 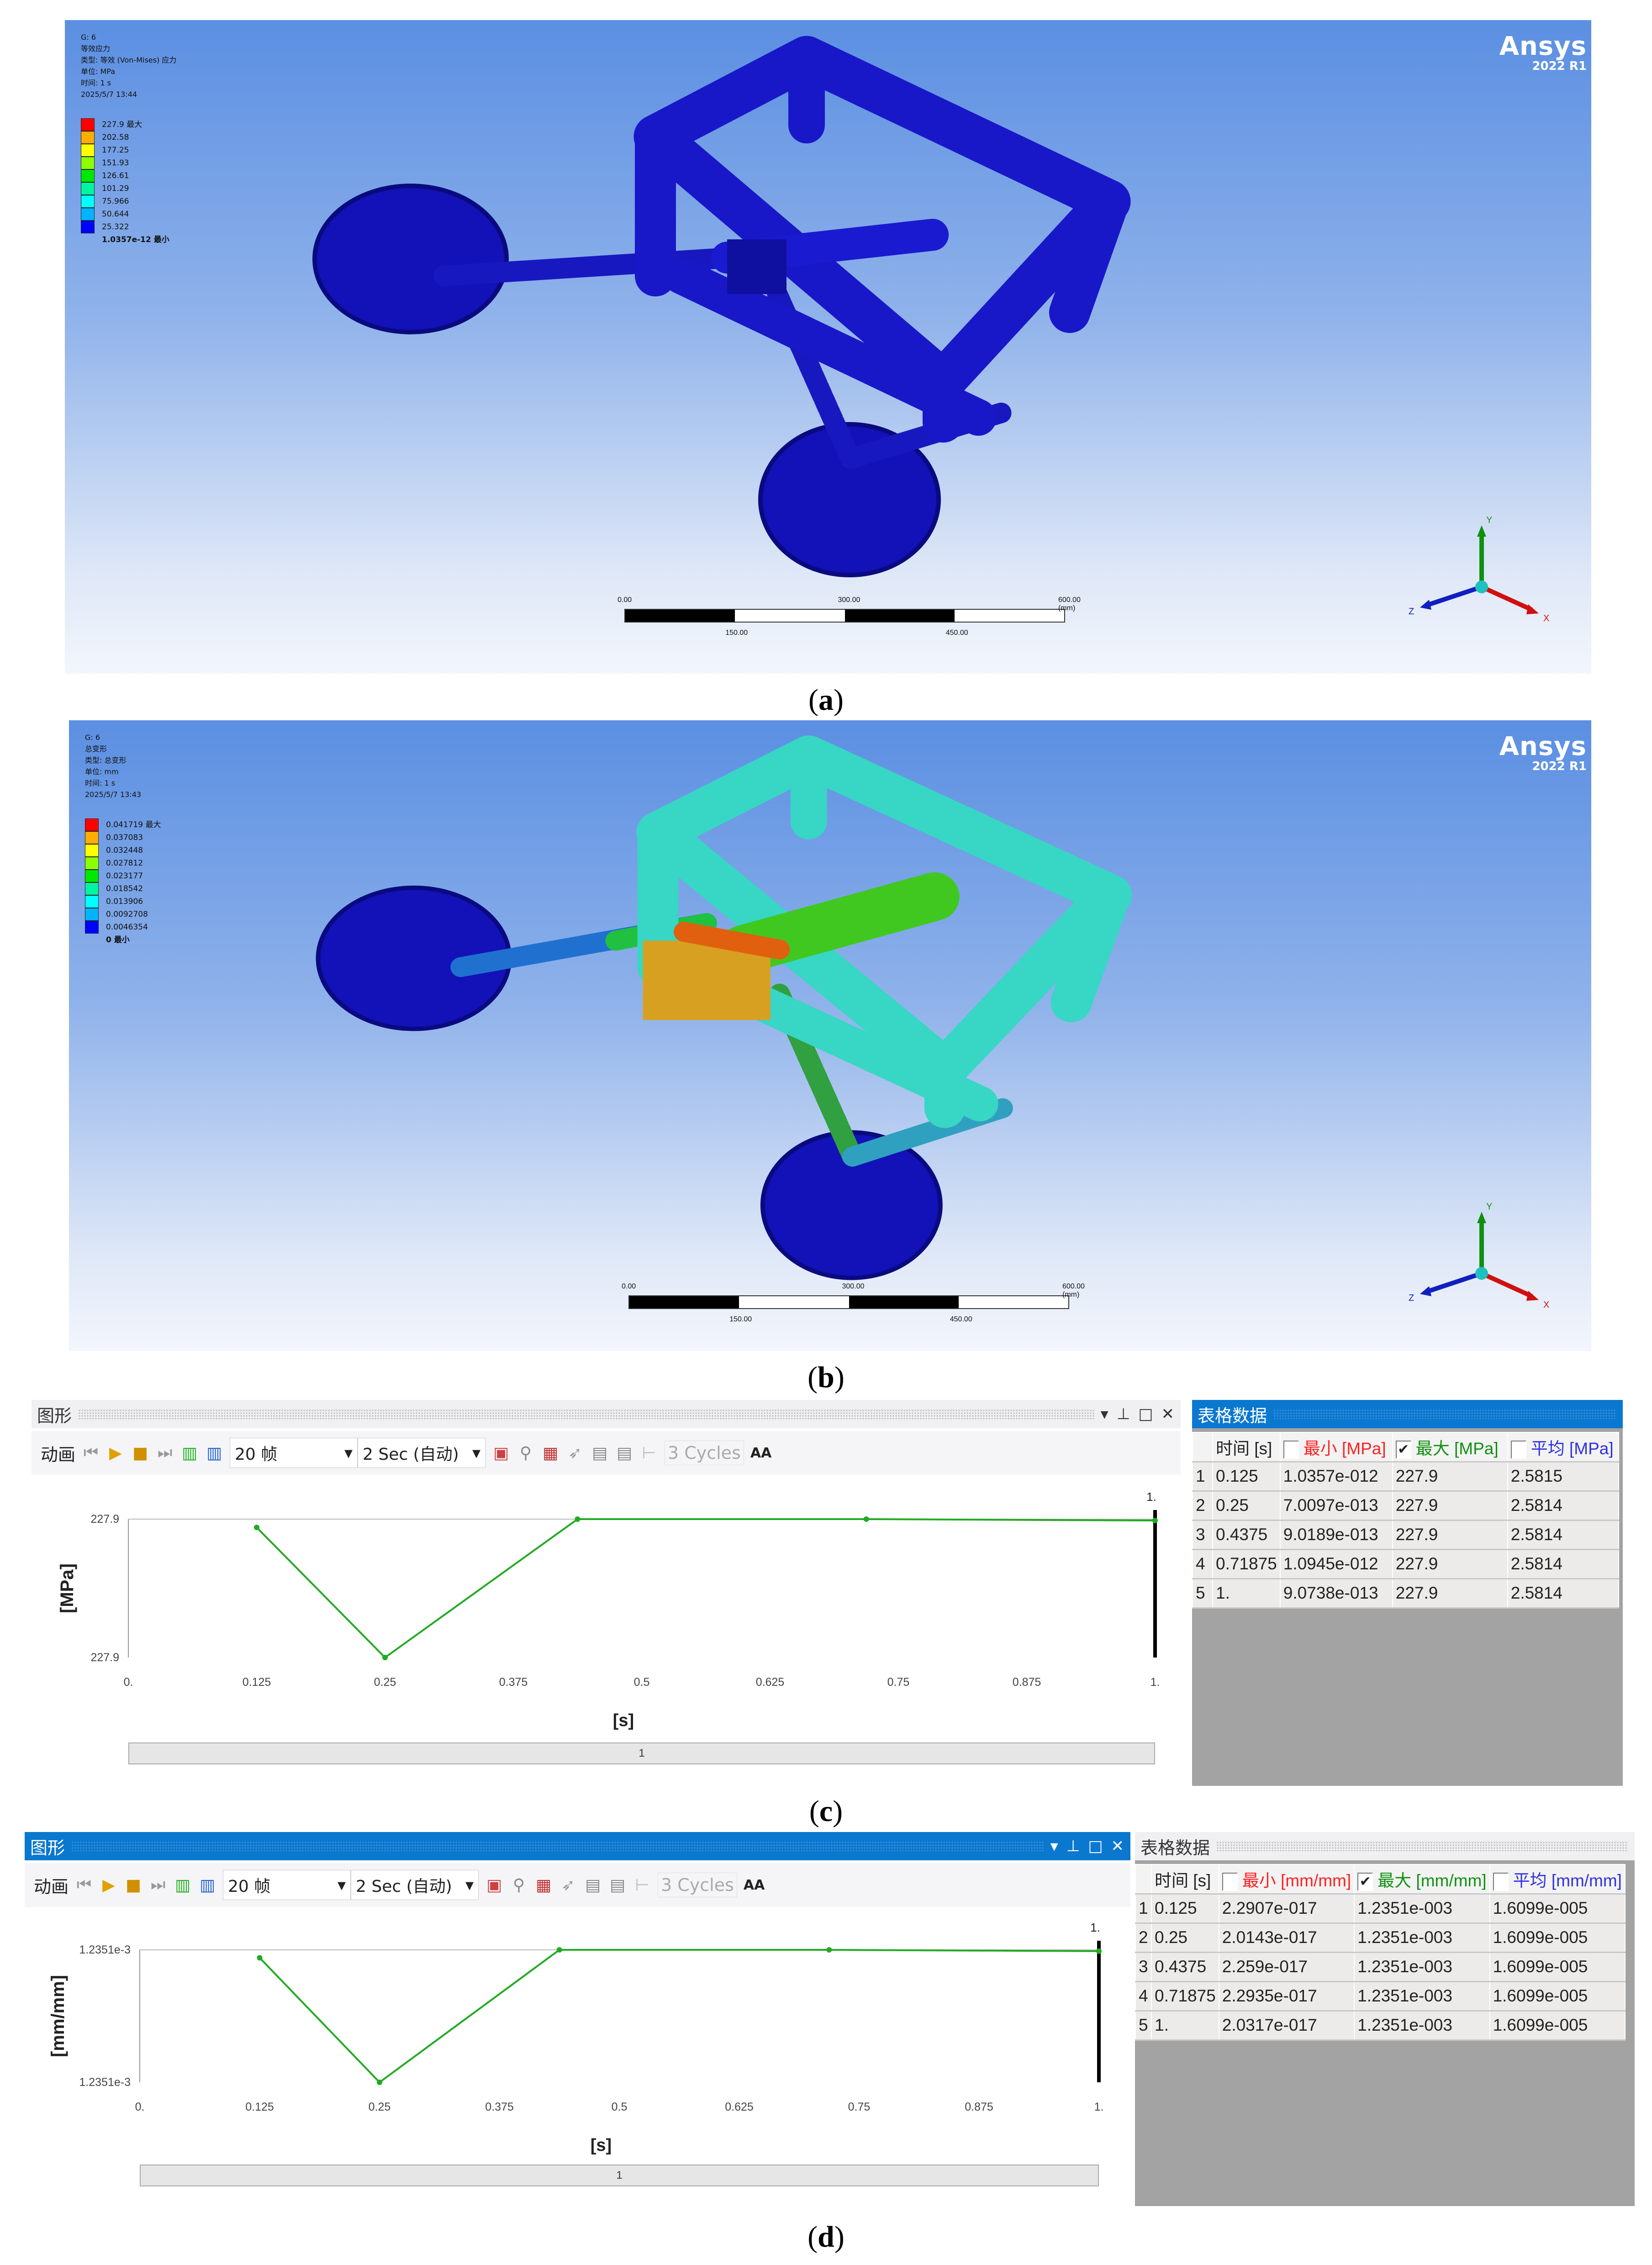 What do you see at coordinates (1380, 2026) in the screenshot?
I see `table-row: 5 1. 2.0317e-017 1.2351e-003 1.6099e-005` at bounding box center [1380, 2026].